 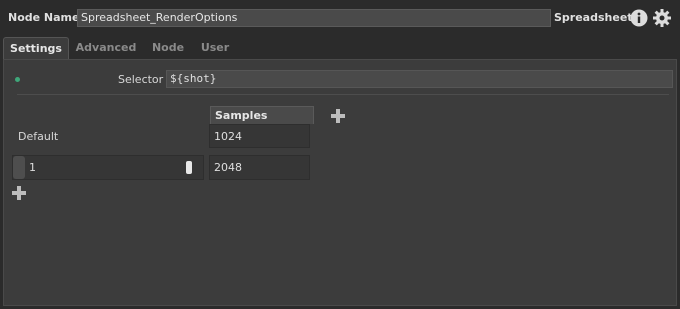 I want to click on add-column-icon, so click(x=338, y=116).